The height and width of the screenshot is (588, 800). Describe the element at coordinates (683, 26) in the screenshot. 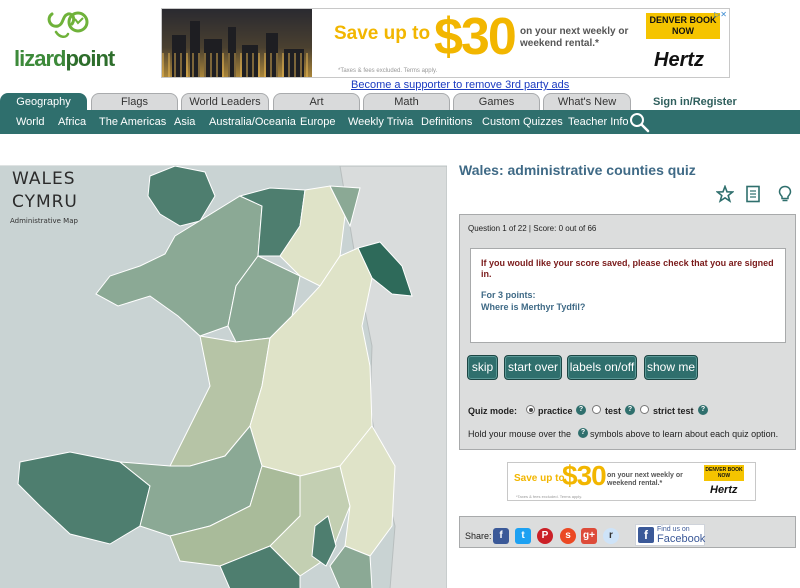

I see `ad-cta-button: DENVER BOOK NOW` at that location.